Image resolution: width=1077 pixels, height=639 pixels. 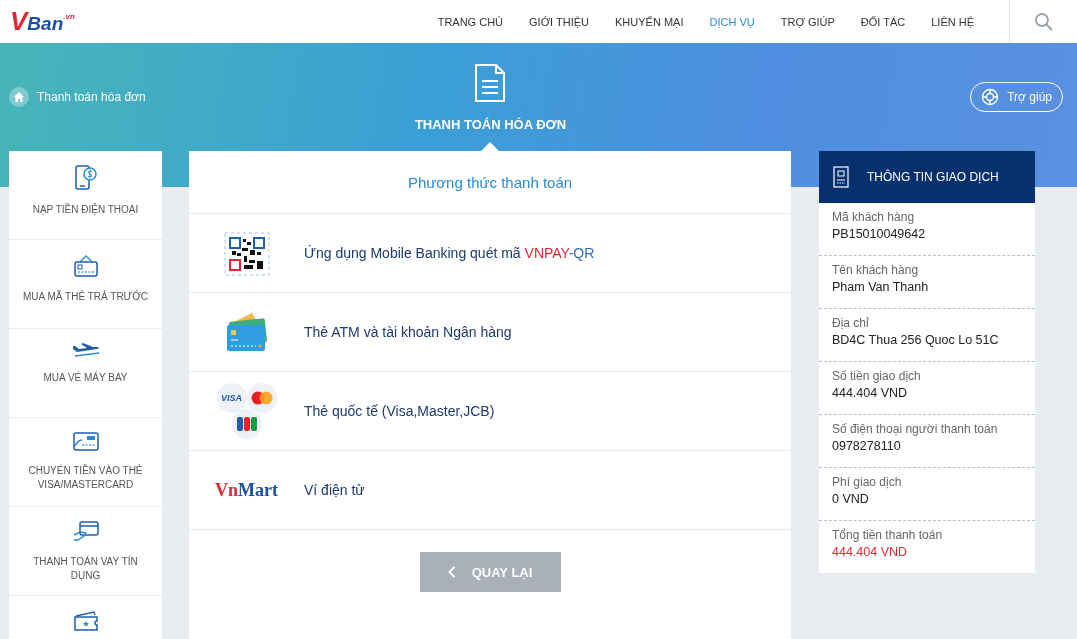 What do you see at coordinates (246, 253) in the screenshot?
I see `qr-code-icon` at bounding box center [246, 253].